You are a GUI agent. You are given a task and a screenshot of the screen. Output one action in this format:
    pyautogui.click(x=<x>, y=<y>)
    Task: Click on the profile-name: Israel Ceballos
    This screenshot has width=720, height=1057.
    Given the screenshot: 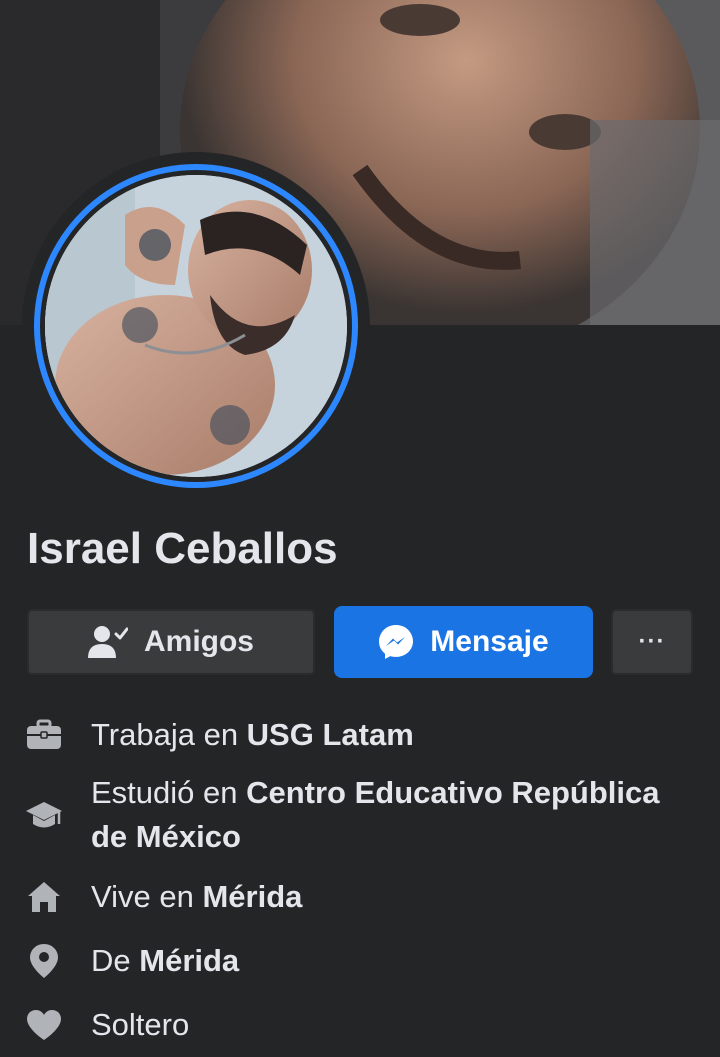 What is the action you would take?
    pyautogui.click(x=182, y=548)
    